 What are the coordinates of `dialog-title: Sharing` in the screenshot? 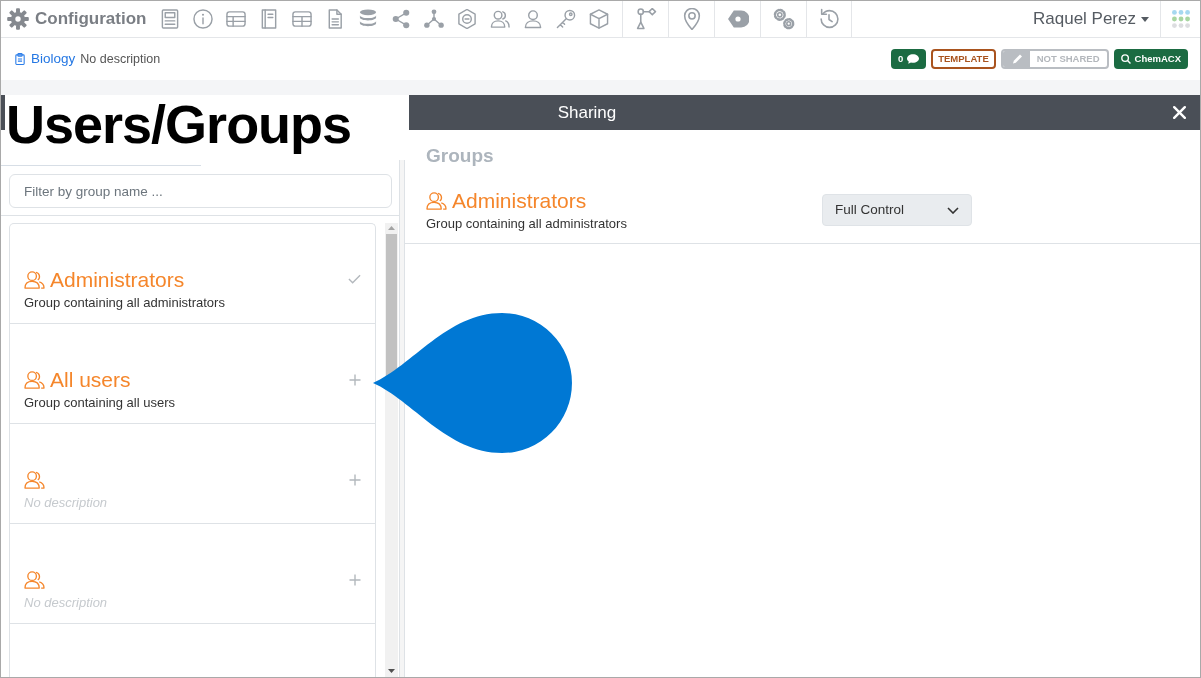 It's located at (587, 112).